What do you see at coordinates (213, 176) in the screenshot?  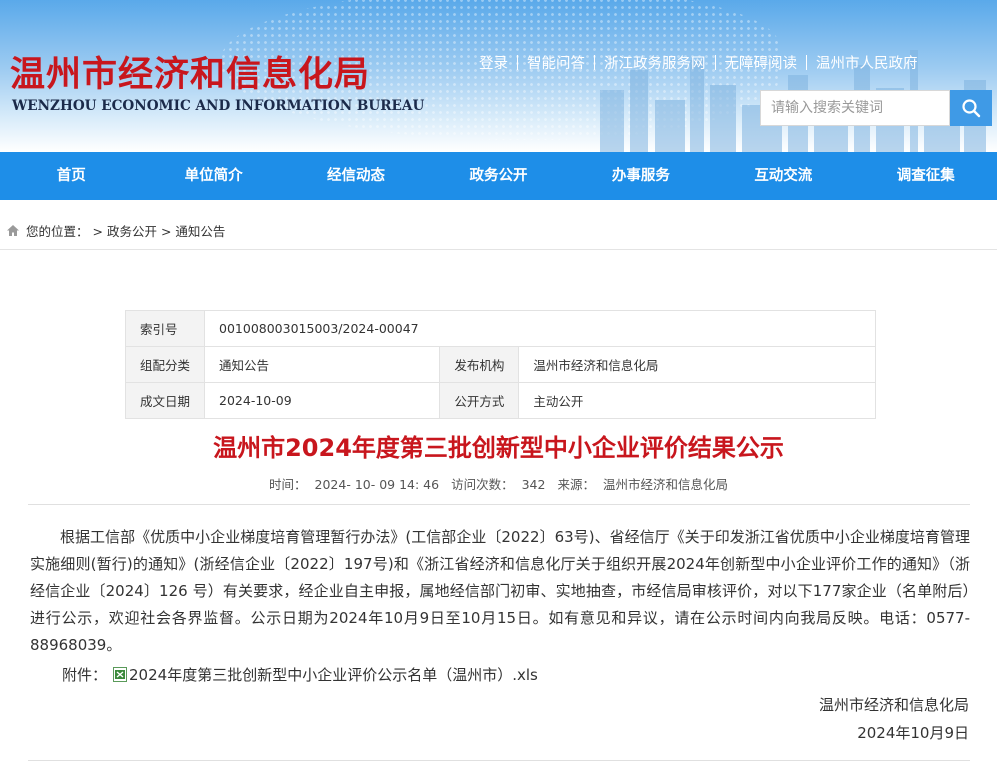 I see `nav-about: 单位简介` at bounding box center [213, 176].